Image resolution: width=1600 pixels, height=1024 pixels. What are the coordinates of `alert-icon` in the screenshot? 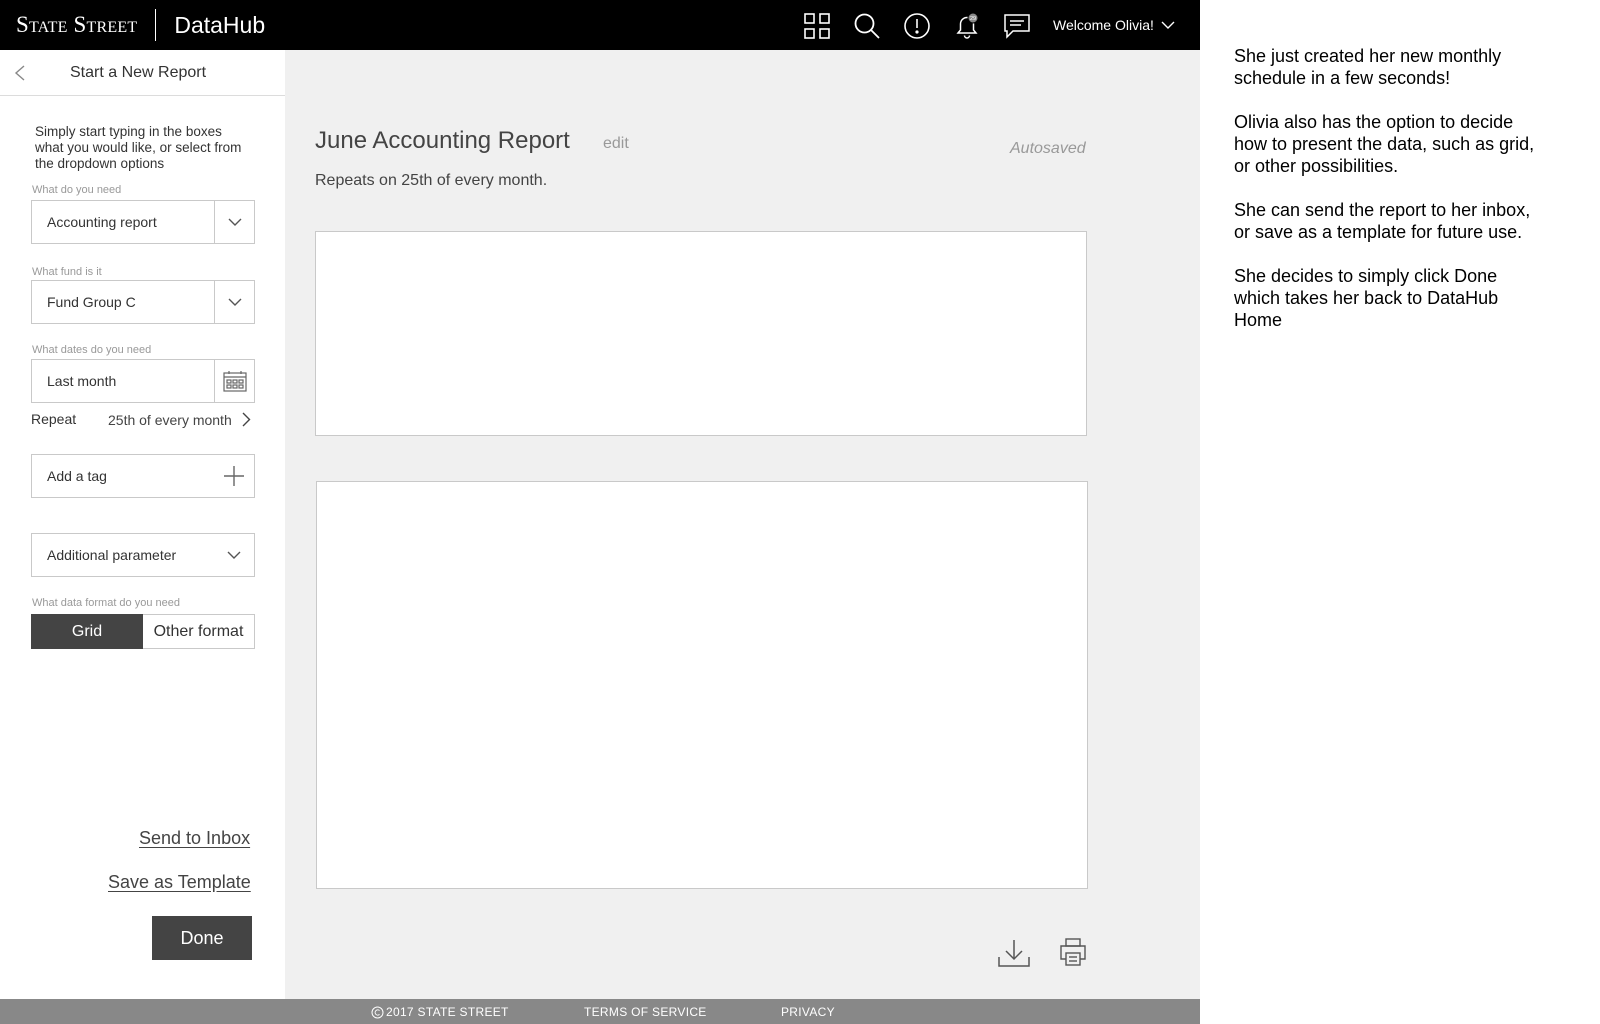 It's located at (917, 26).